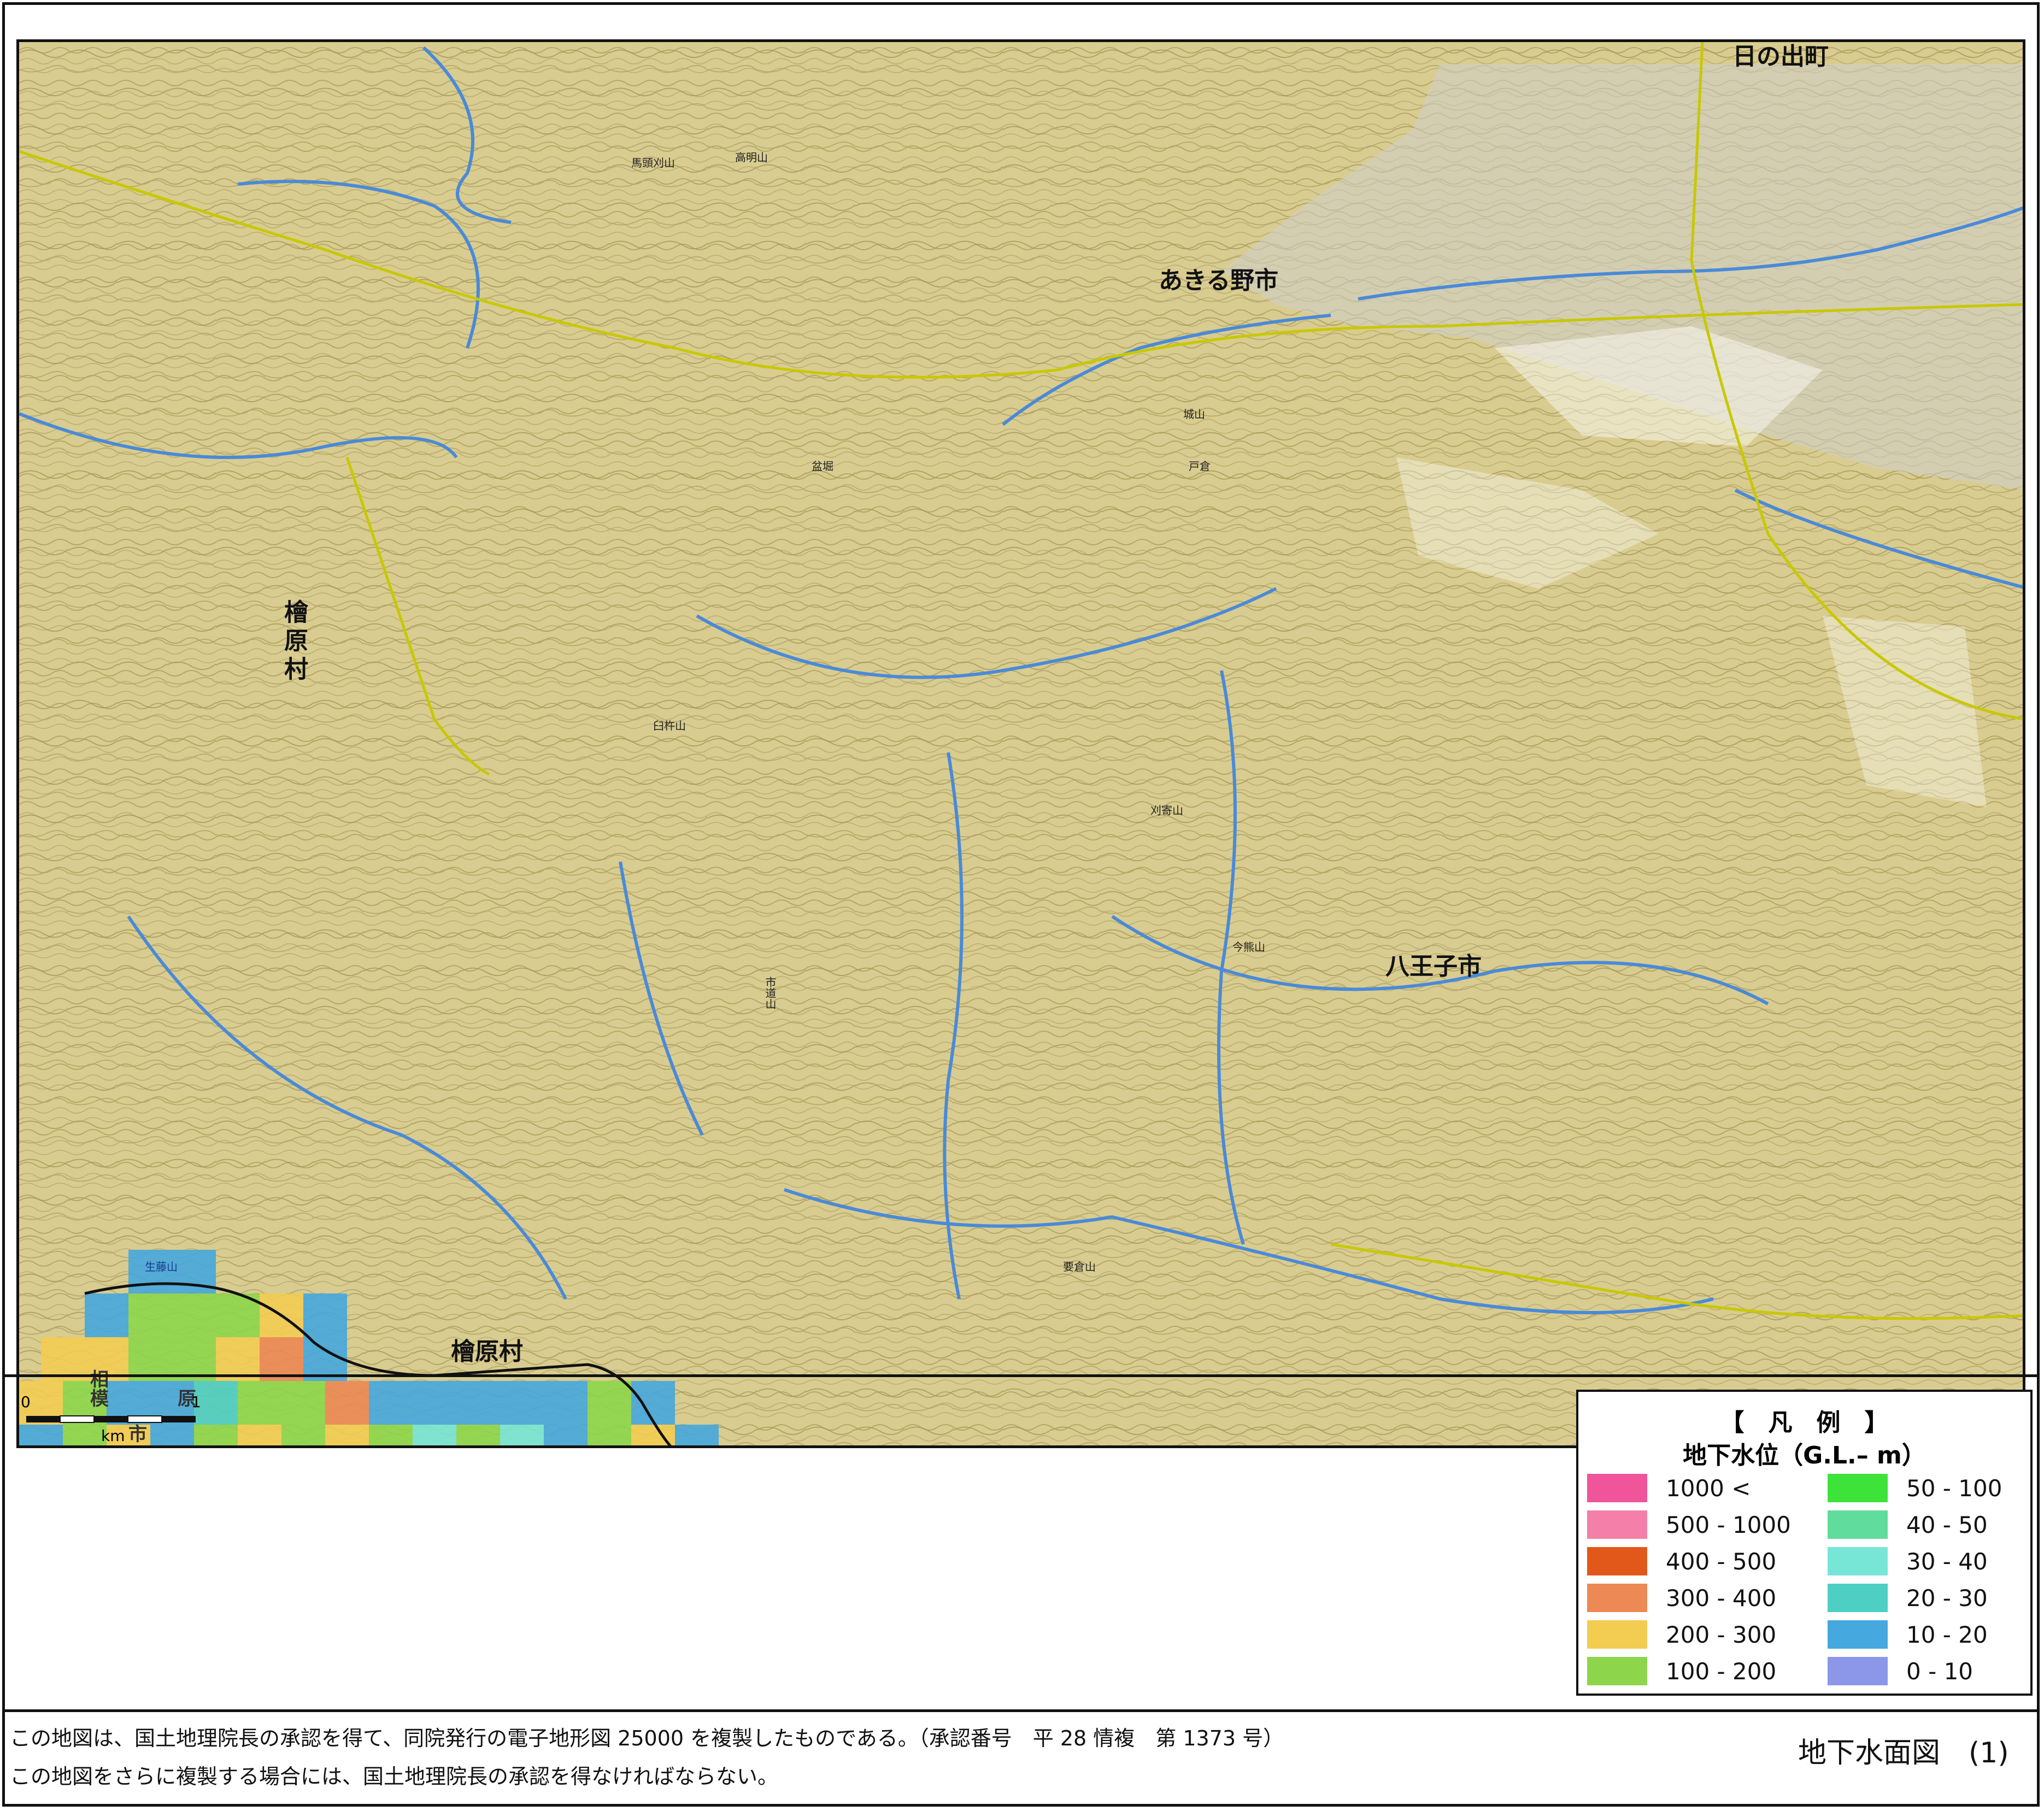 The image size is (2044, 1811). What do you see at coordinates (669, 725) in the screenshot?
I see `mountain-label: 臼杵山` at bounding box center [669, 725].